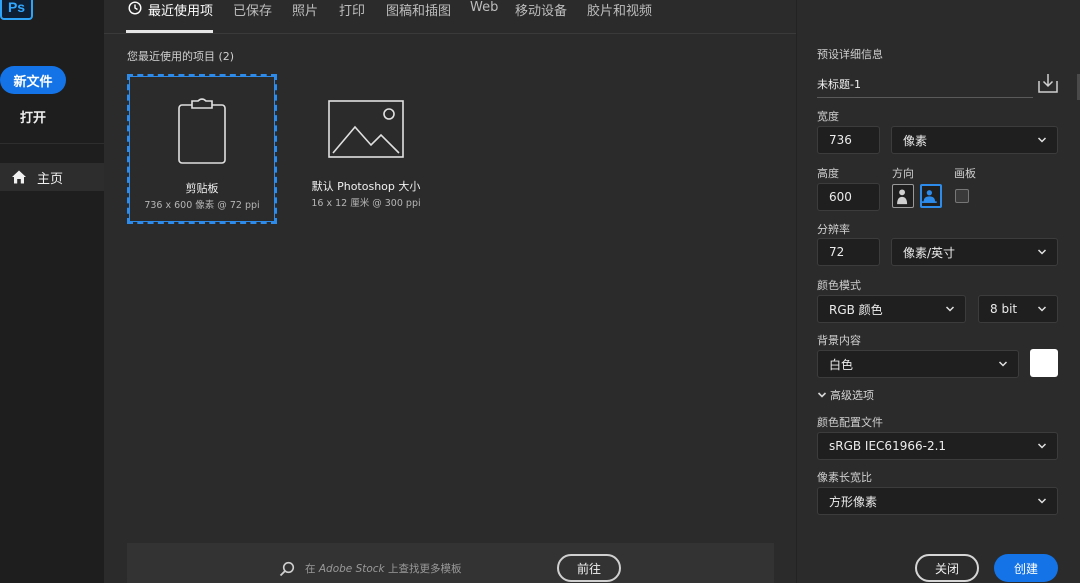 This screenshot has width=1080, height=583. Describe the element at coordinates (312, 569) in the screenshot. I see `stock-prefix: 在` at that location.